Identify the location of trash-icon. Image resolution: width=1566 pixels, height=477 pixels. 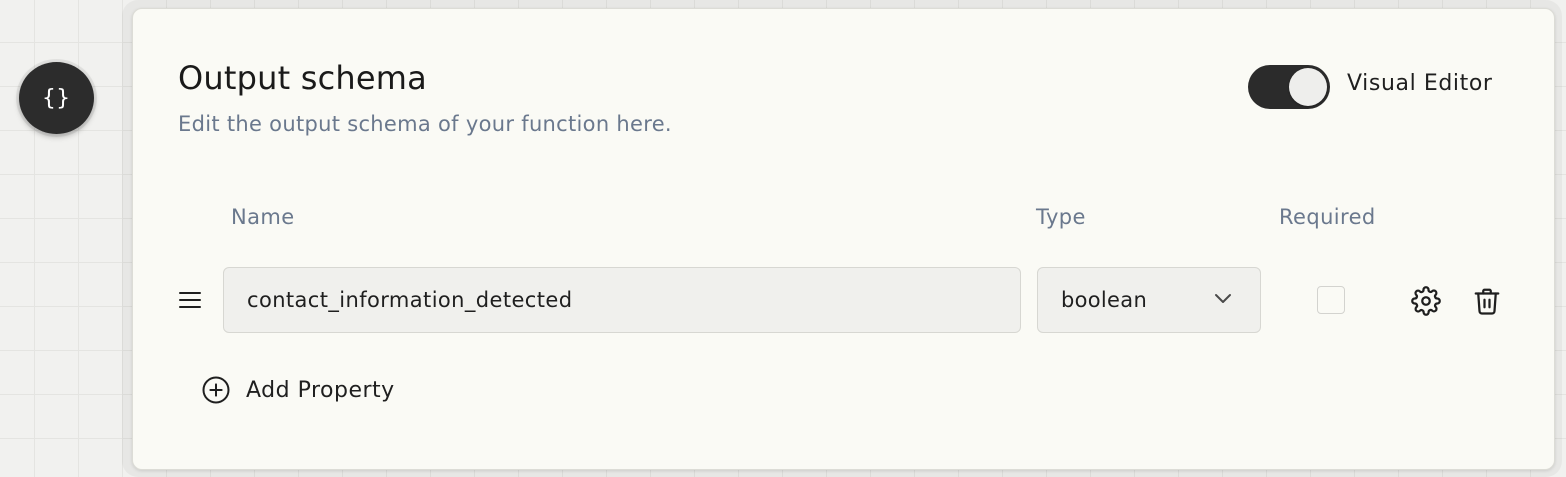
(1487, 301).